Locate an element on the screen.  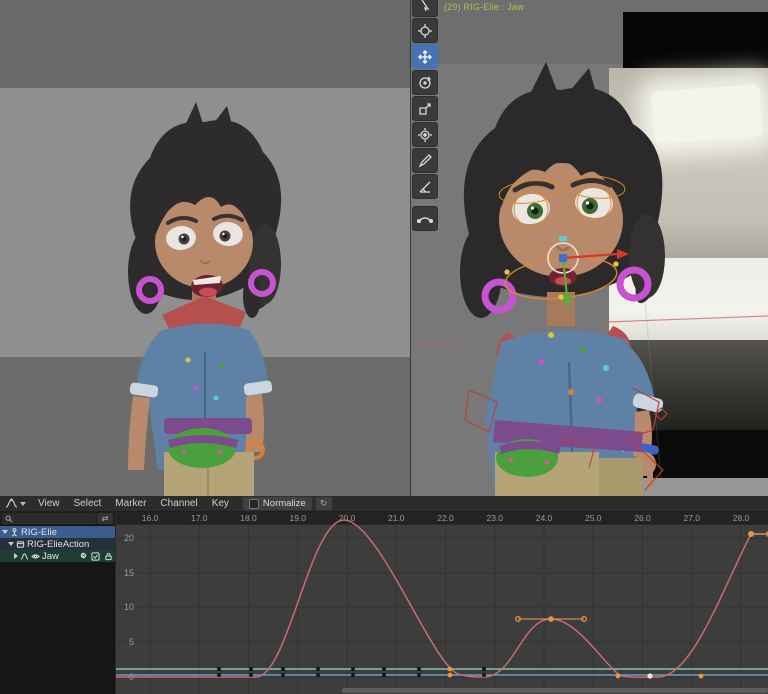
menu-view: View is located at coordinates (49, 504).